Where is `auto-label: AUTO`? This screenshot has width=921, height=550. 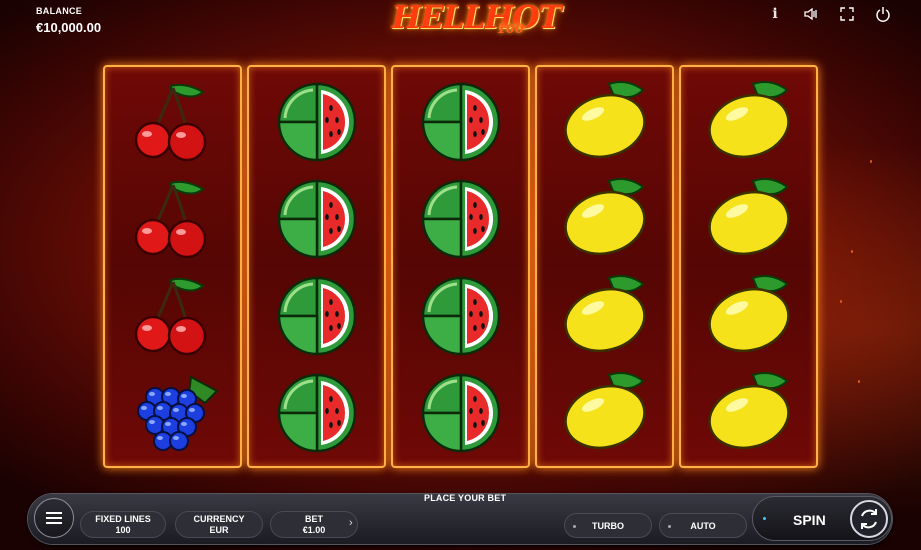 auto-label: AUTO is located at coordinates (703, 525).